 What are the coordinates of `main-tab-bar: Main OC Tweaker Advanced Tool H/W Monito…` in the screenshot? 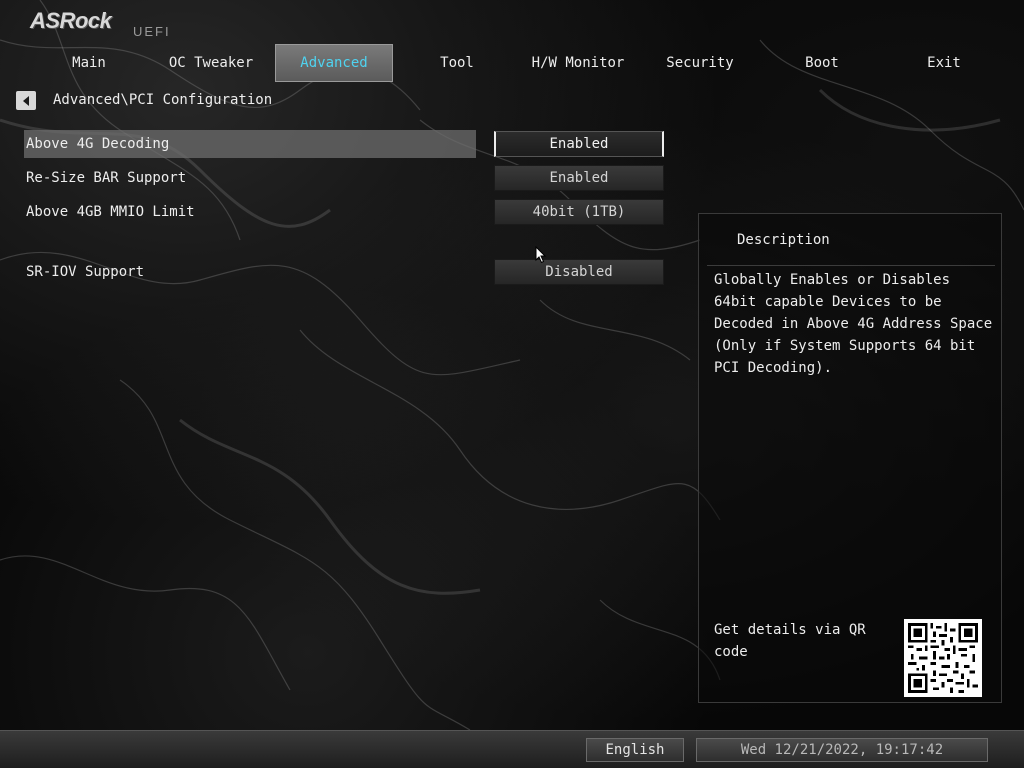 It's located at (512, 64).